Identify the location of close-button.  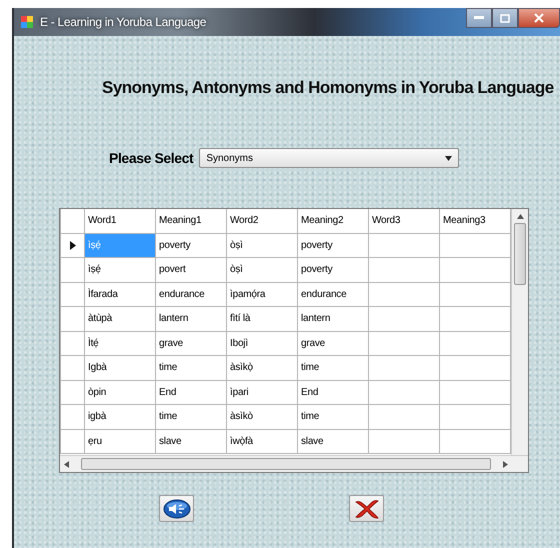
(539, 18).